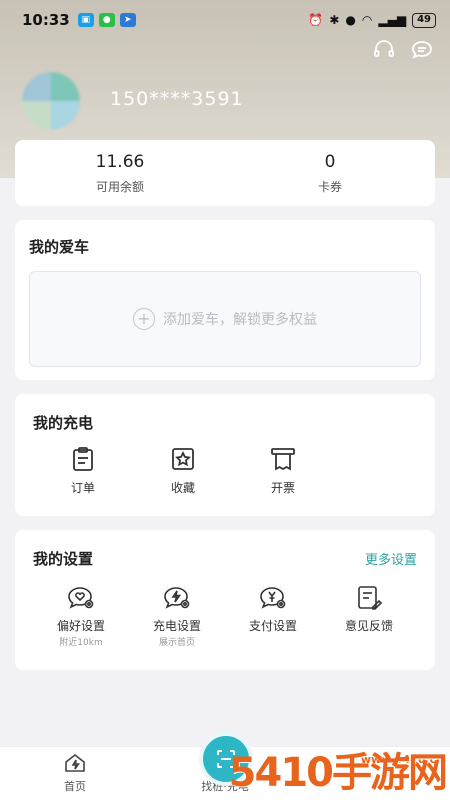 Image resolution: width=450 pixels, height=800 pixels. I want to click on status-icons: ⏰ ✱ ● ◠ ▂▄▆ 49, so click(372, 20).